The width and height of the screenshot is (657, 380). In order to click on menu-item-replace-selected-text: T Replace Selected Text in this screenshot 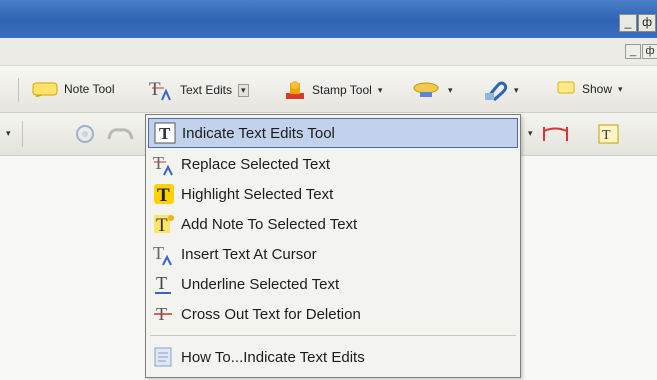, I will do `click(333, 164)`.